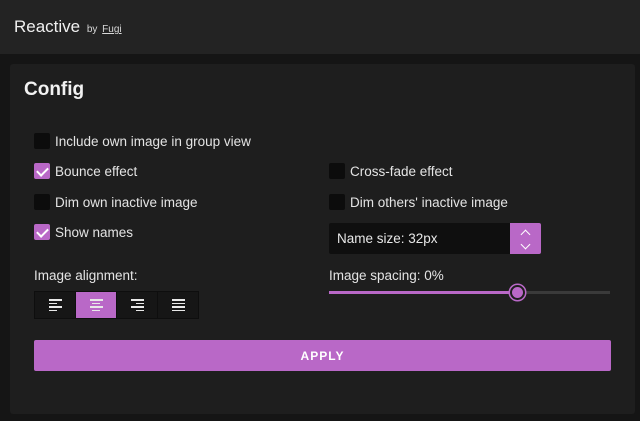 The image size is (640, 421). Describe the element at coordinates (111, 29) in the screenshot. I see `author-link: Fugi` at that location.